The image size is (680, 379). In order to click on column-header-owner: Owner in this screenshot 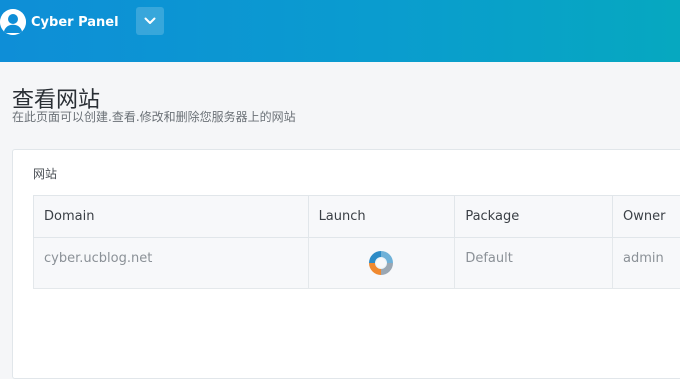, I will do `click(646, 217)`.